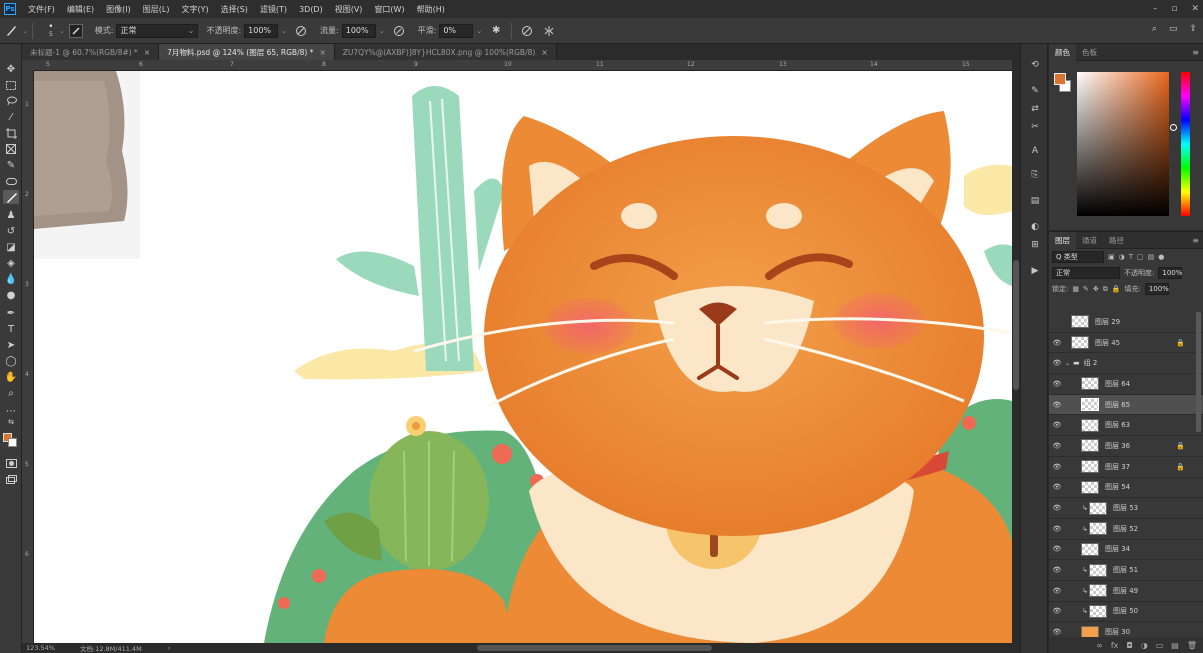  What do you see at coordinates (11, 247) in the screenshot?
I see `eraser-tool-icon: ◪` at bounding box center [11, 247].